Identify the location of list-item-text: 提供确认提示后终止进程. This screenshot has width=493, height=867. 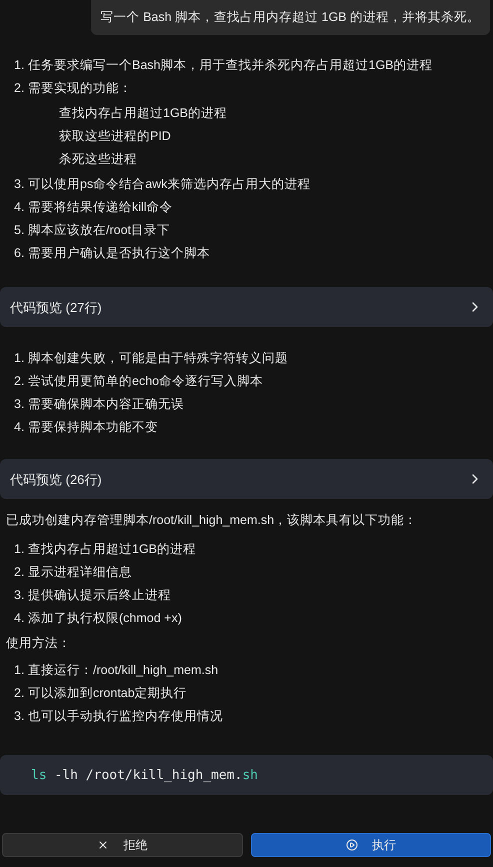
(99, 595).